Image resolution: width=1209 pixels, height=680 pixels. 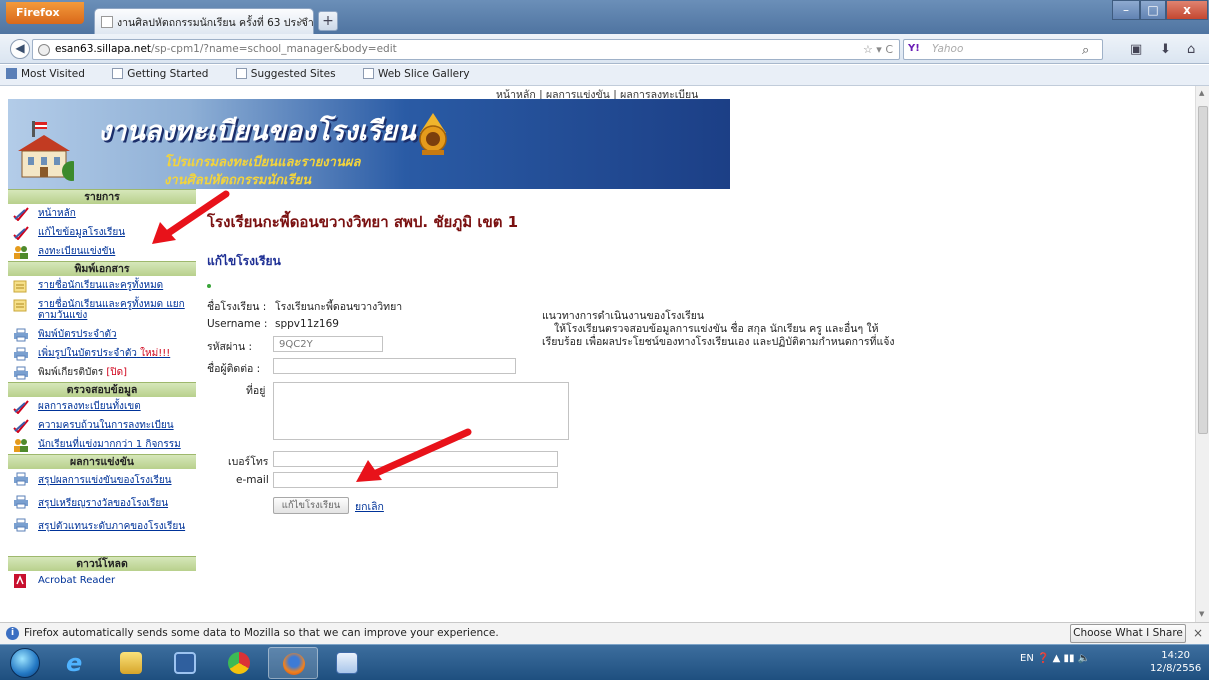 I want to click on search-engine-icon: Y!, so click(x=914, y=48).